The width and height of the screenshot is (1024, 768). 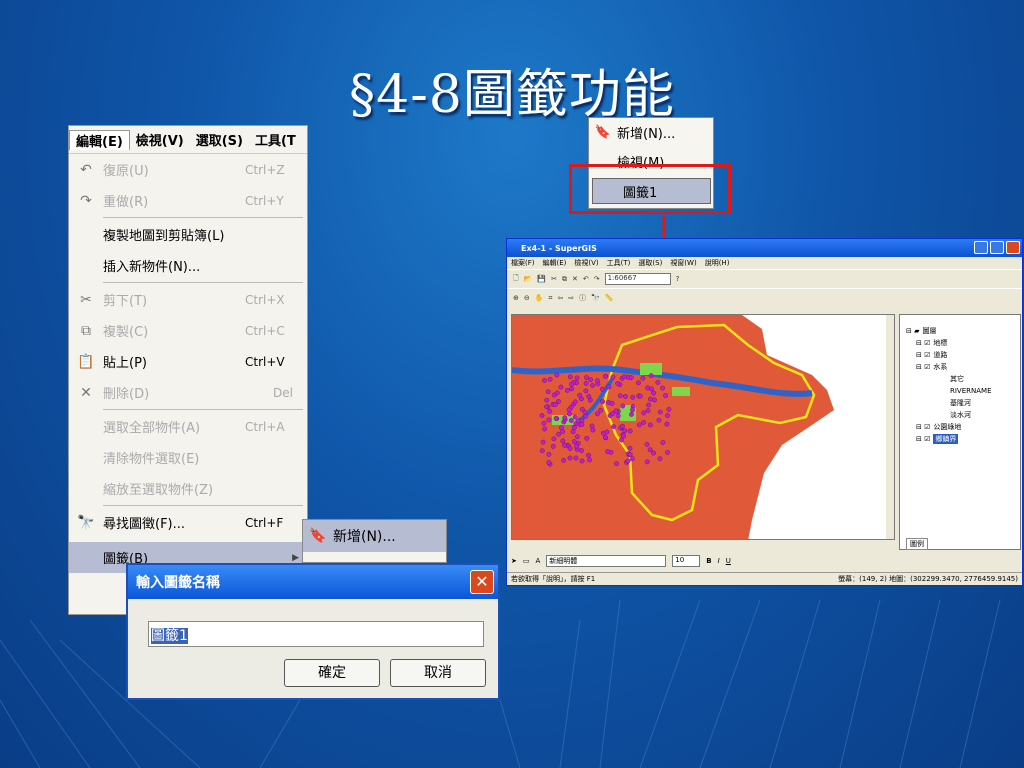 What do you see at coordinates (637, 279) in the screenshot?
I see `scale-input: 1:60667` at bounding box center [637, 279].